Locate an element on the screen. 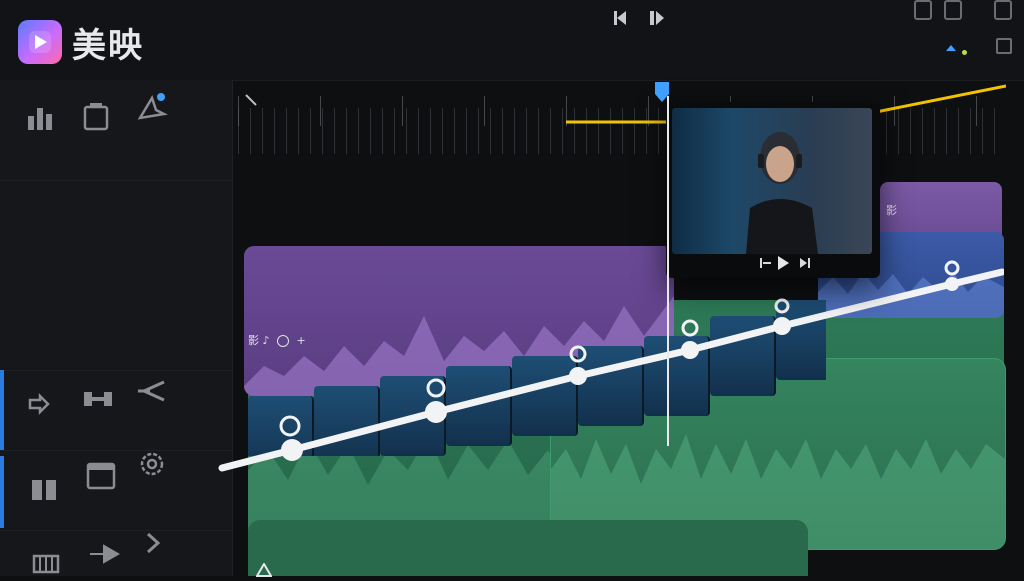  pointer-icon is located at coordinates (251, 101).